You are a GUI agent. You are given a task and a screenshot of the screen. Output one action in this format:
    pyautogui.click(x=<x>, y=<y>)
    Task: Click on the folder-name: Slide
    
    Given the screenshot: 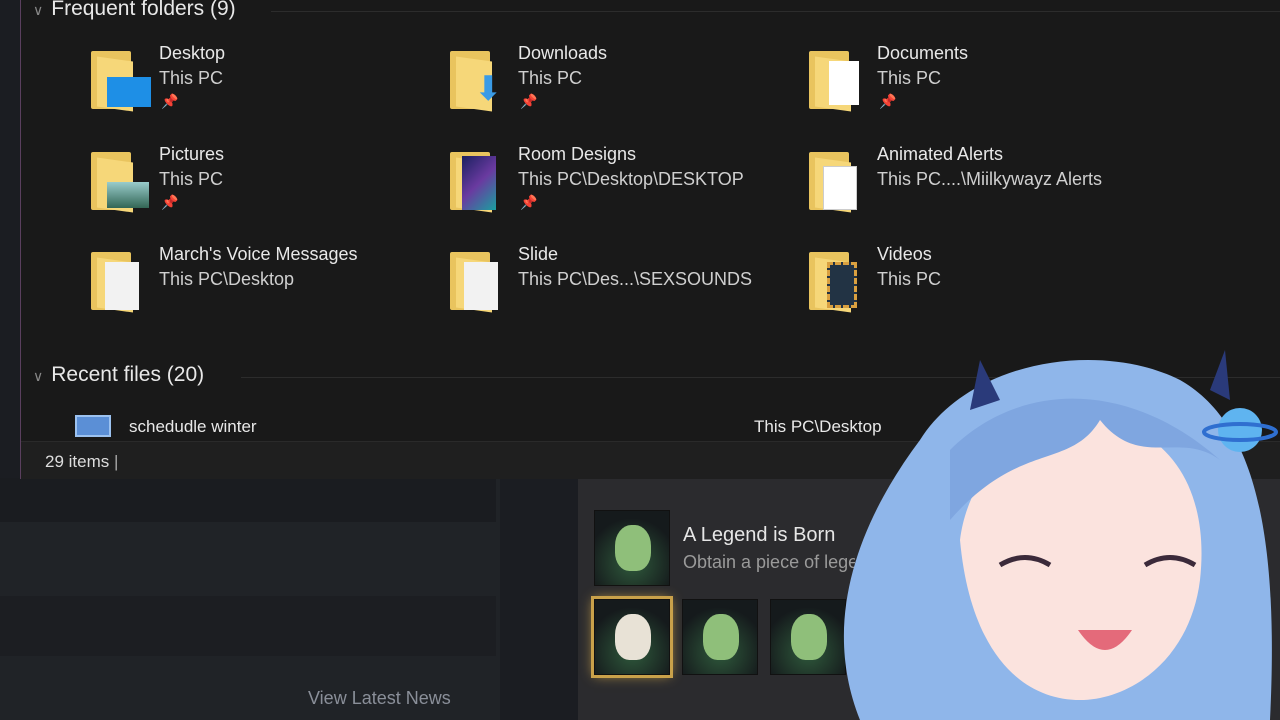 What is the action you would take?
    pyautogui.click(x=538, y=254)
    